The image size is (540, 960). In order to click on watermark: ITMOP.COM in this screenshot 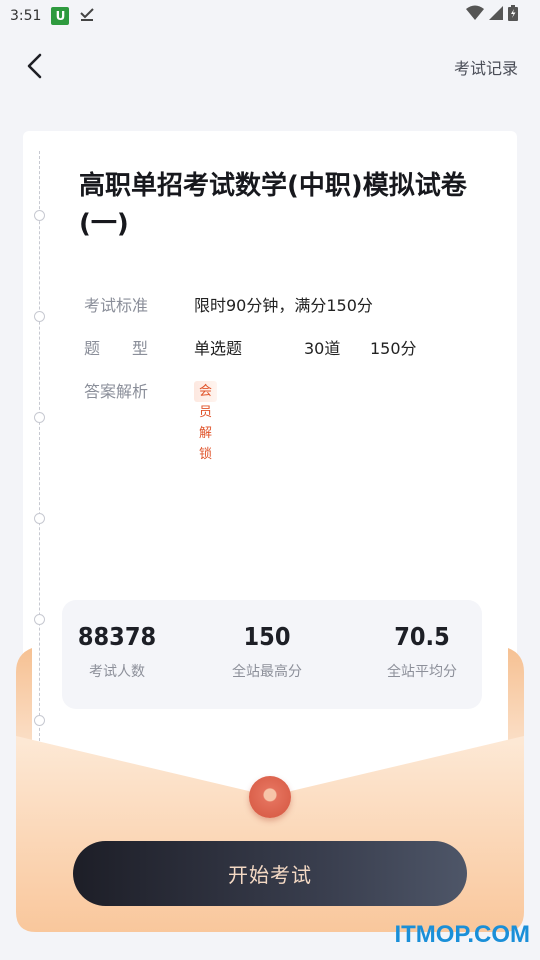, I will do `click(462, 934)`.